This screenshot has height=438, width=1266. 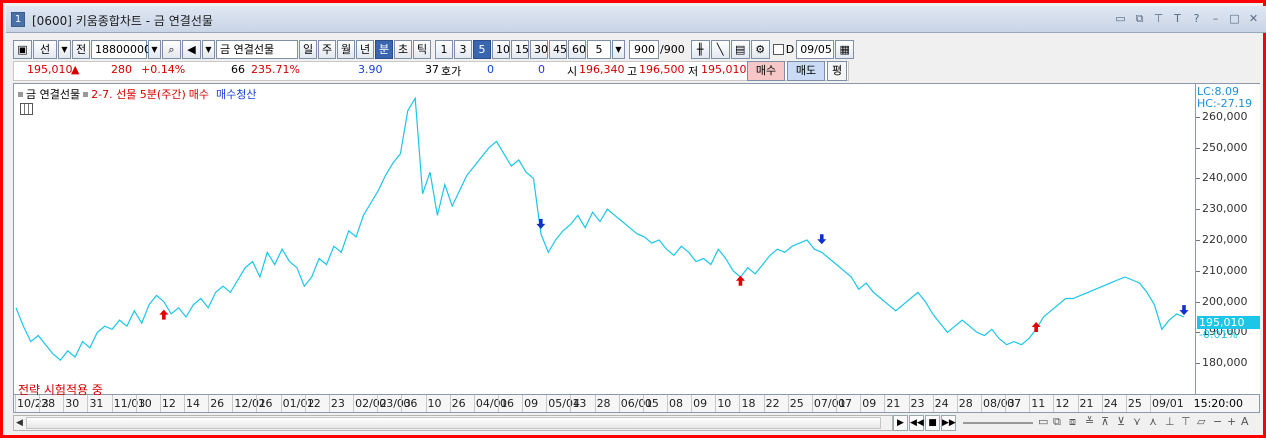 I want to click on help-icon: ?, so click(x=1196, y=18).